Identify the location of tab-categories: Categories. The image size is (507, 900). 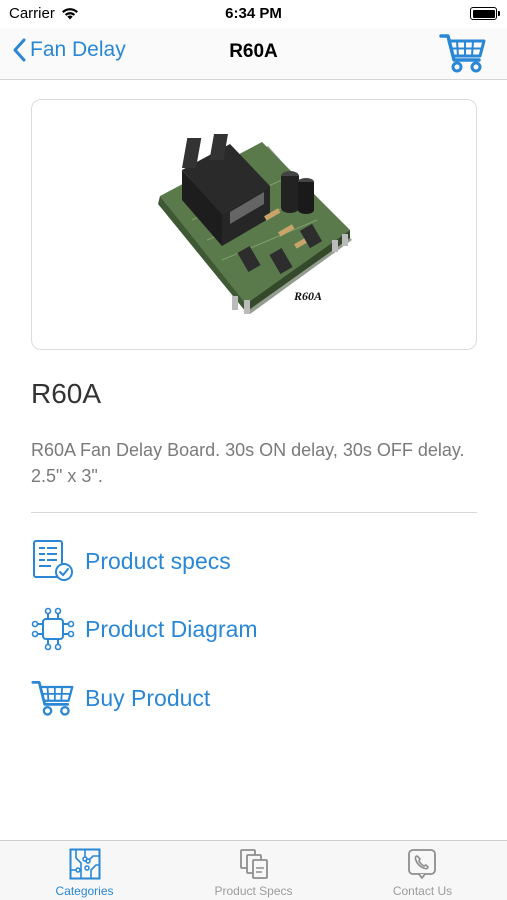
(84, 870).